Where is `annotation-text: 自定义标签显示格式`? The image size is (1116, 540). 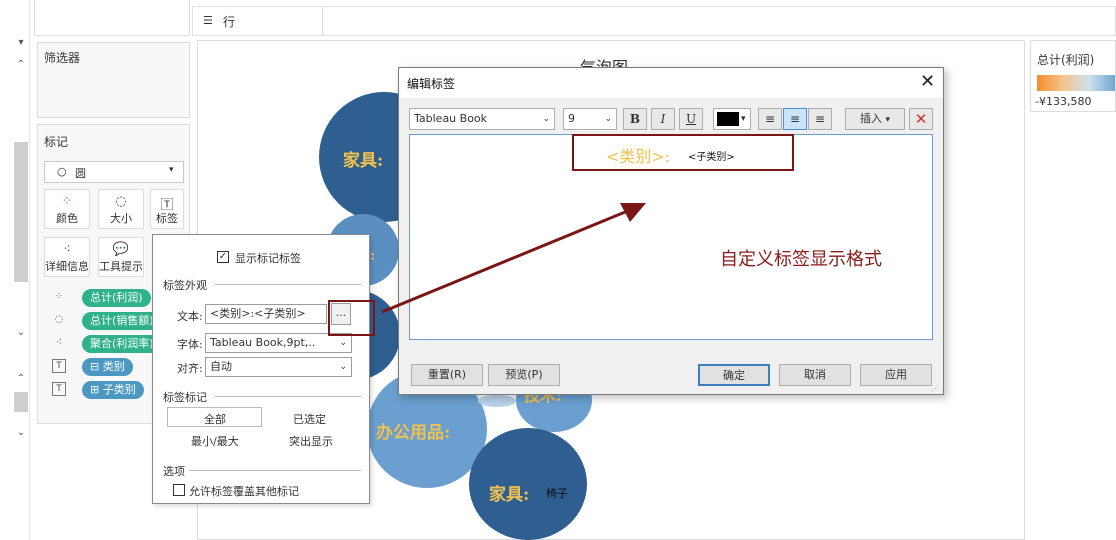
annotation-text: 自定义标签显示格式 is located at coordinates (801, 259).